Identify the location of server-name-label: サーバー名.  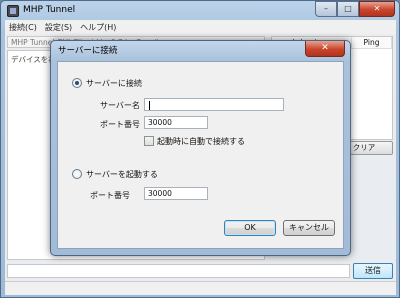
(120, 105).